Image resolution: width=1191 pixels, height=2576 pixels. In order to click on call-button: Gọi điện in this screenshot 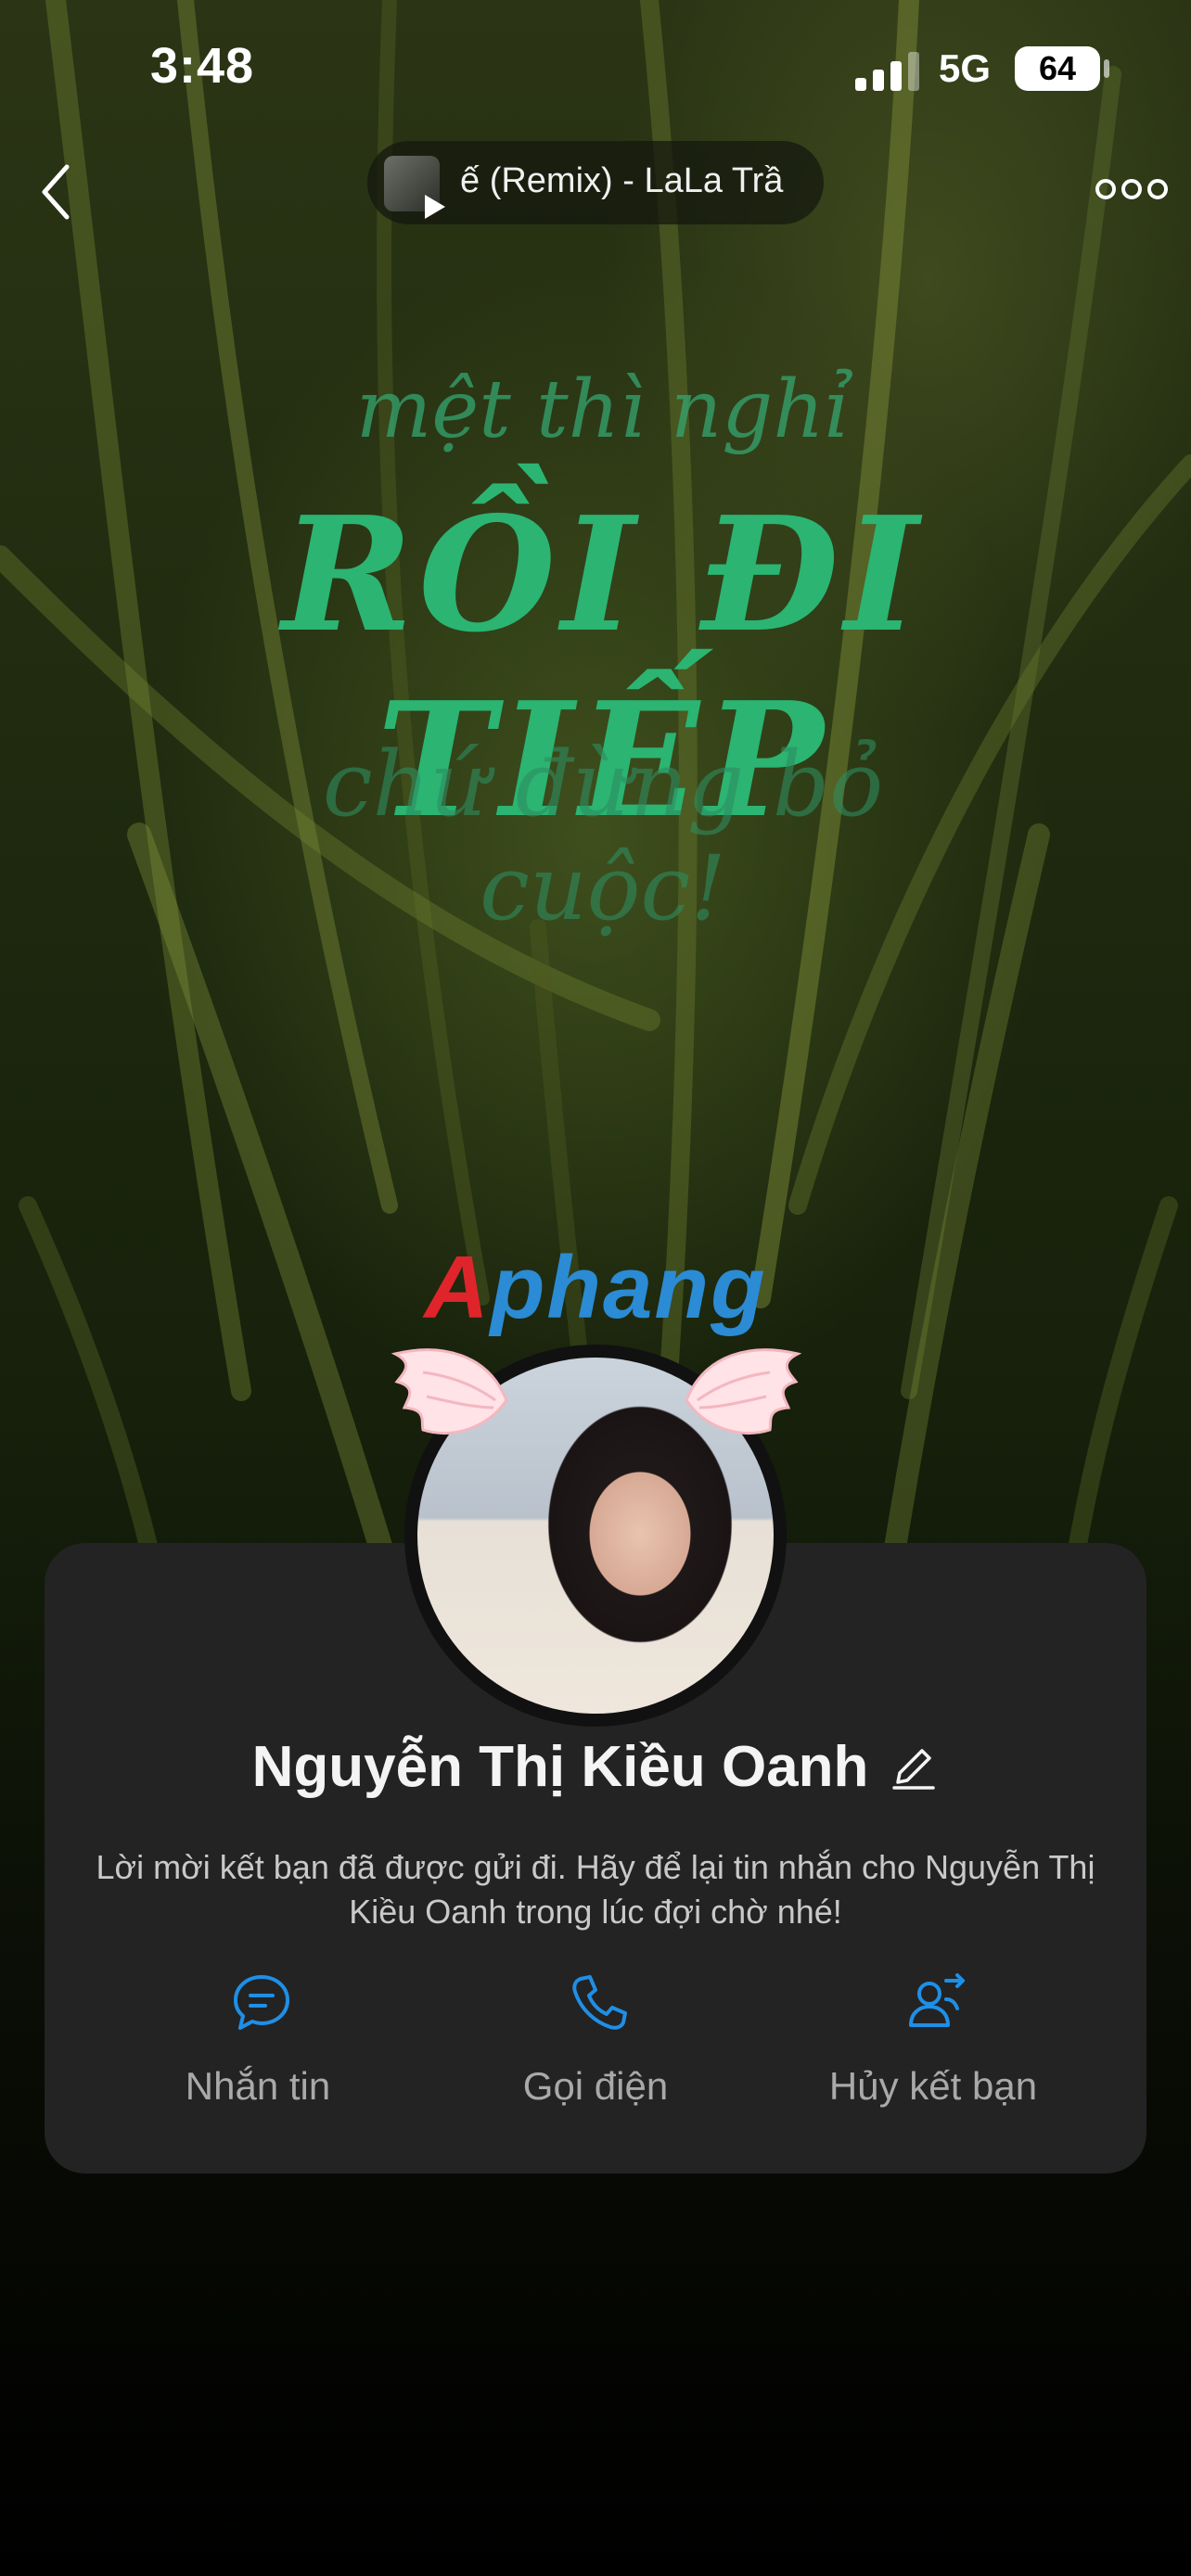, I will do `click(595, 2049)`.